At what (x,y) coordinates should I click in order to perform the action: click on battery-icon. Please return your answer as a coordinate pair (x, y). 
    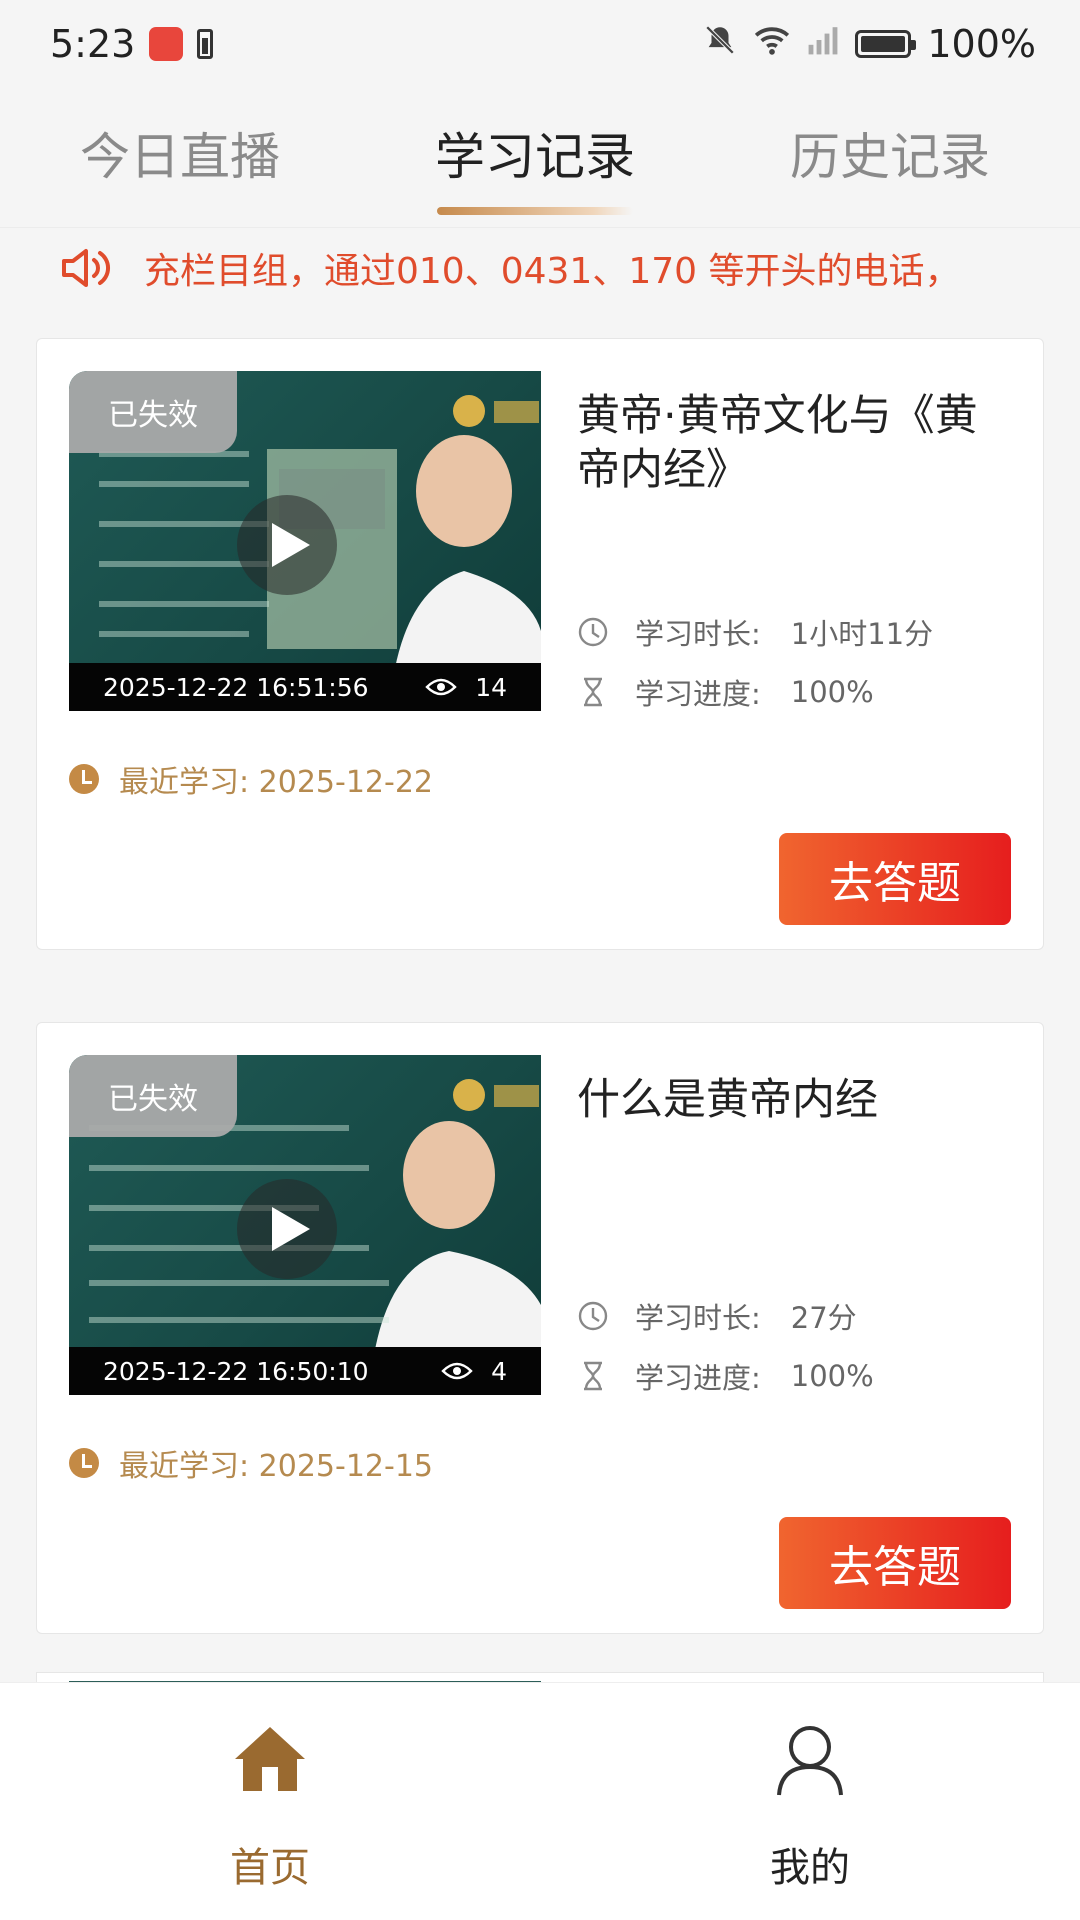
    Looking at the image, I should click on (886, 44).